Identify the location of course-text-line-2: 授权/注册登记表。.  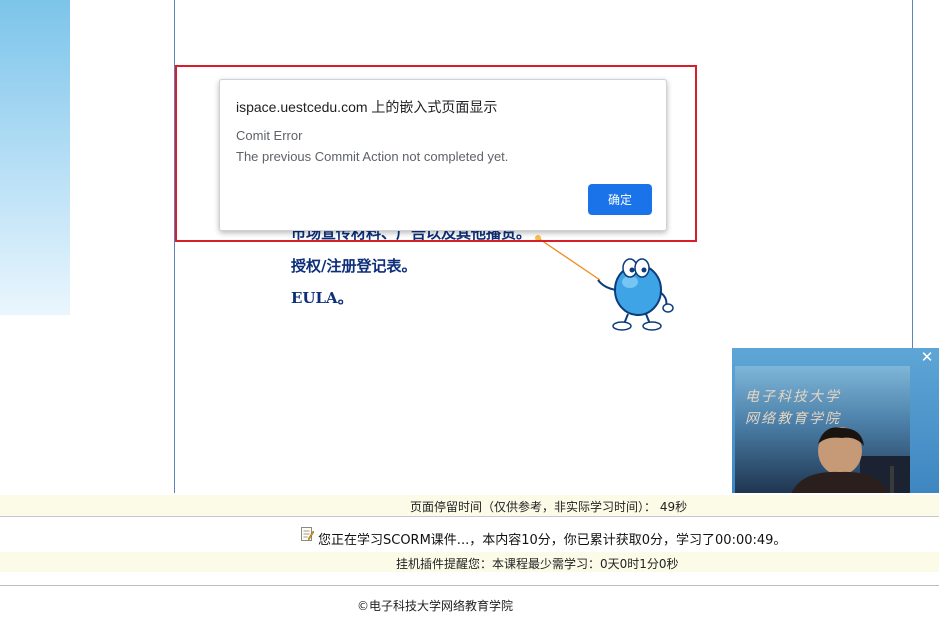
(354, 266).